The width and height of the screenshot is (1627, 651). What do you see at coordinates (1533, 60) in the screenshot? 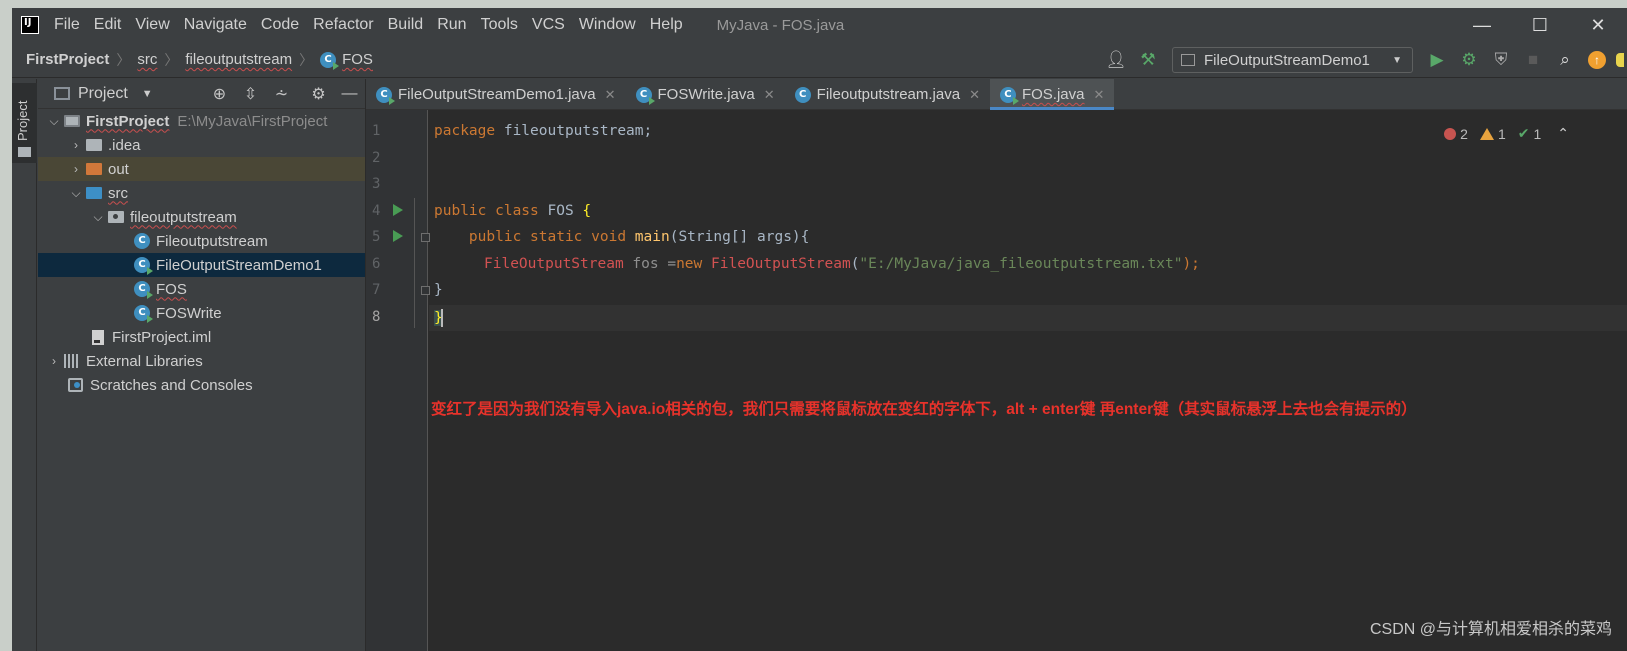
I see `stop-icon: ■` at bounding box center [1533, 60].